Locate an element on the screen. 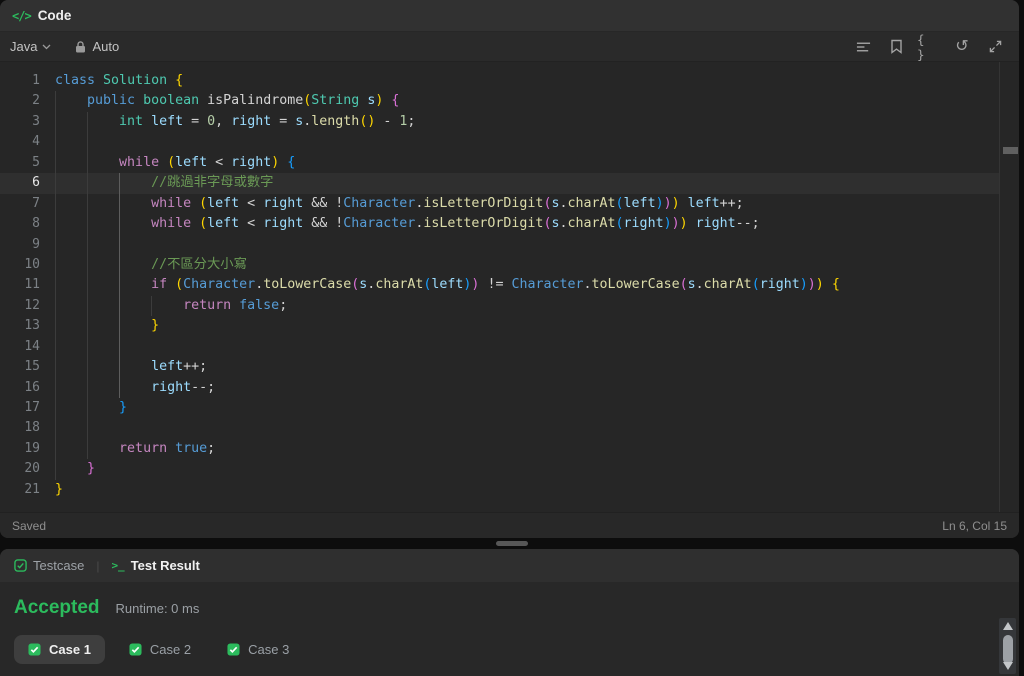 This screenshot has width=1024, height=676. language-selector: Java is located at coordinates (30, 46).